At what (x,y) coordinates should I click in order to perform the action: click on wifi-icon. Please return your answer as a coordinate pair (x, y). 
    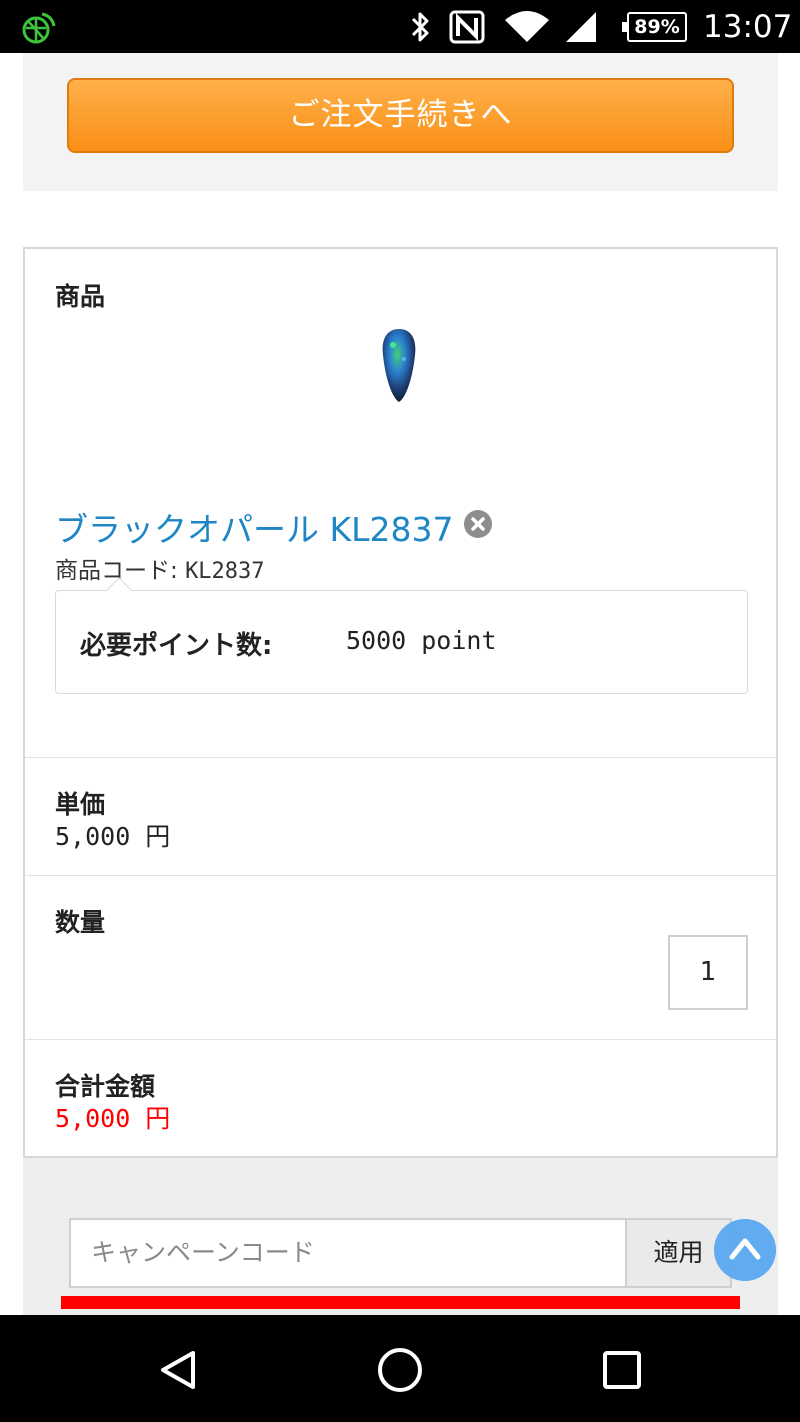
    Looking at the image, I should click on (527, 26).